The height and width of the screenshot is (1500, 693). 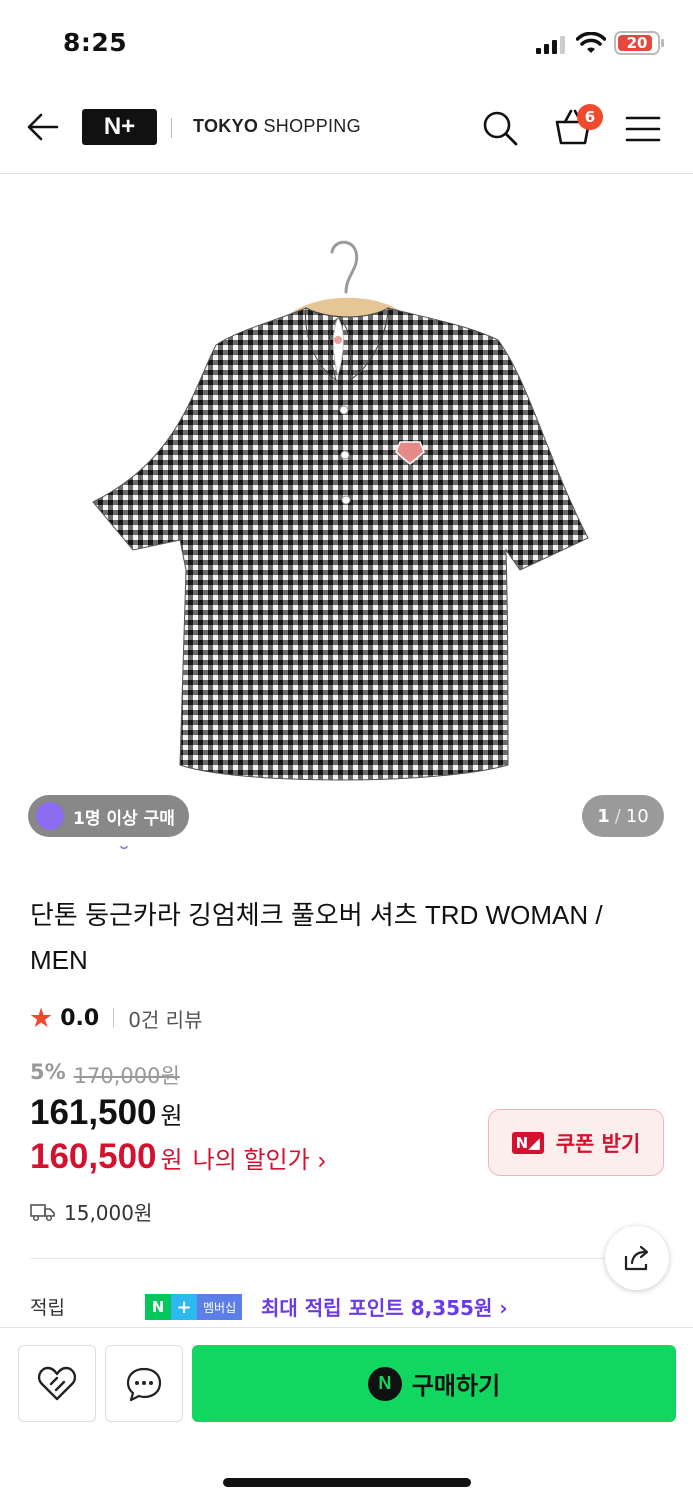 What do you see at coordinates (316, 937) in the screenshot?
I see `product-title: 단톤 둥근카라 깅엄체크 풀오버 셔츠 TRD WOMAN / MEN` at bounding box center [316, 937].